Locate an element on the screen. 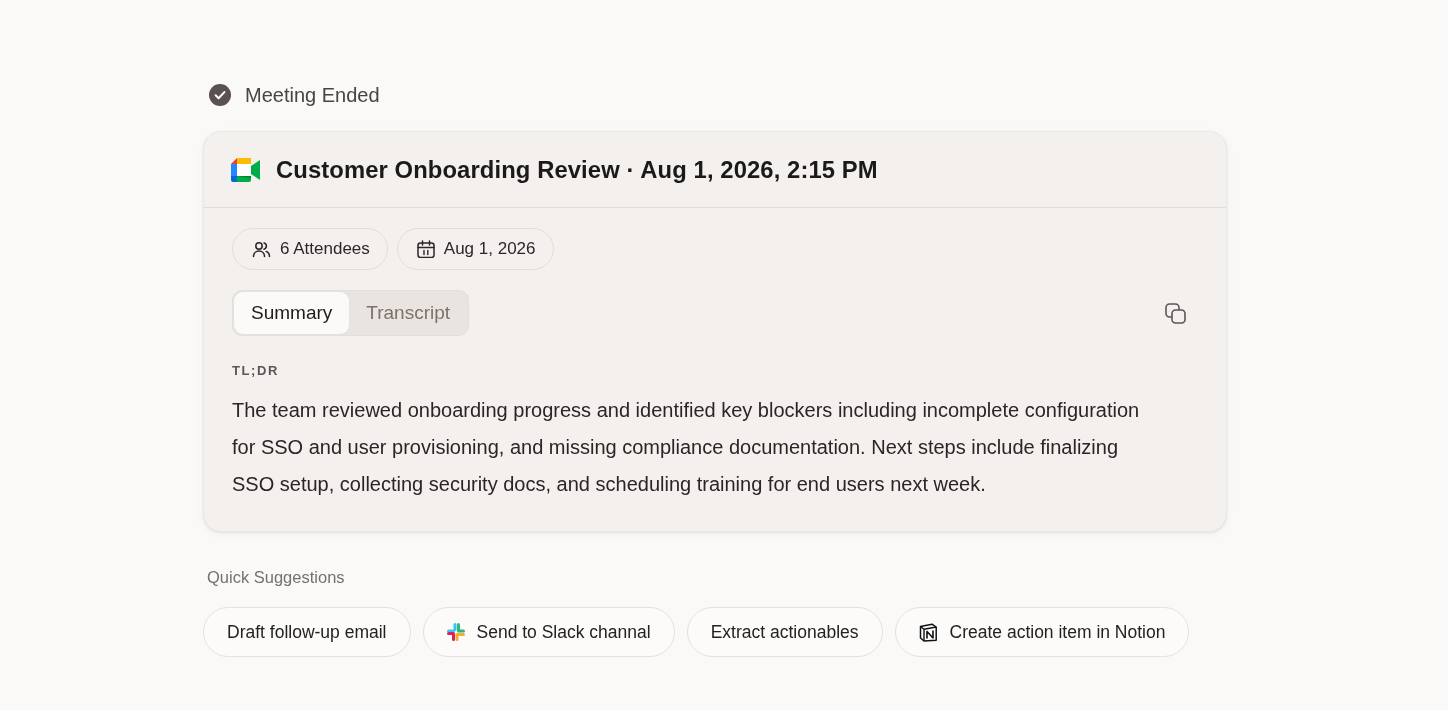 This screenshot has width=1448, height=710. tab: Transcript is located at coordinates (408, 313).